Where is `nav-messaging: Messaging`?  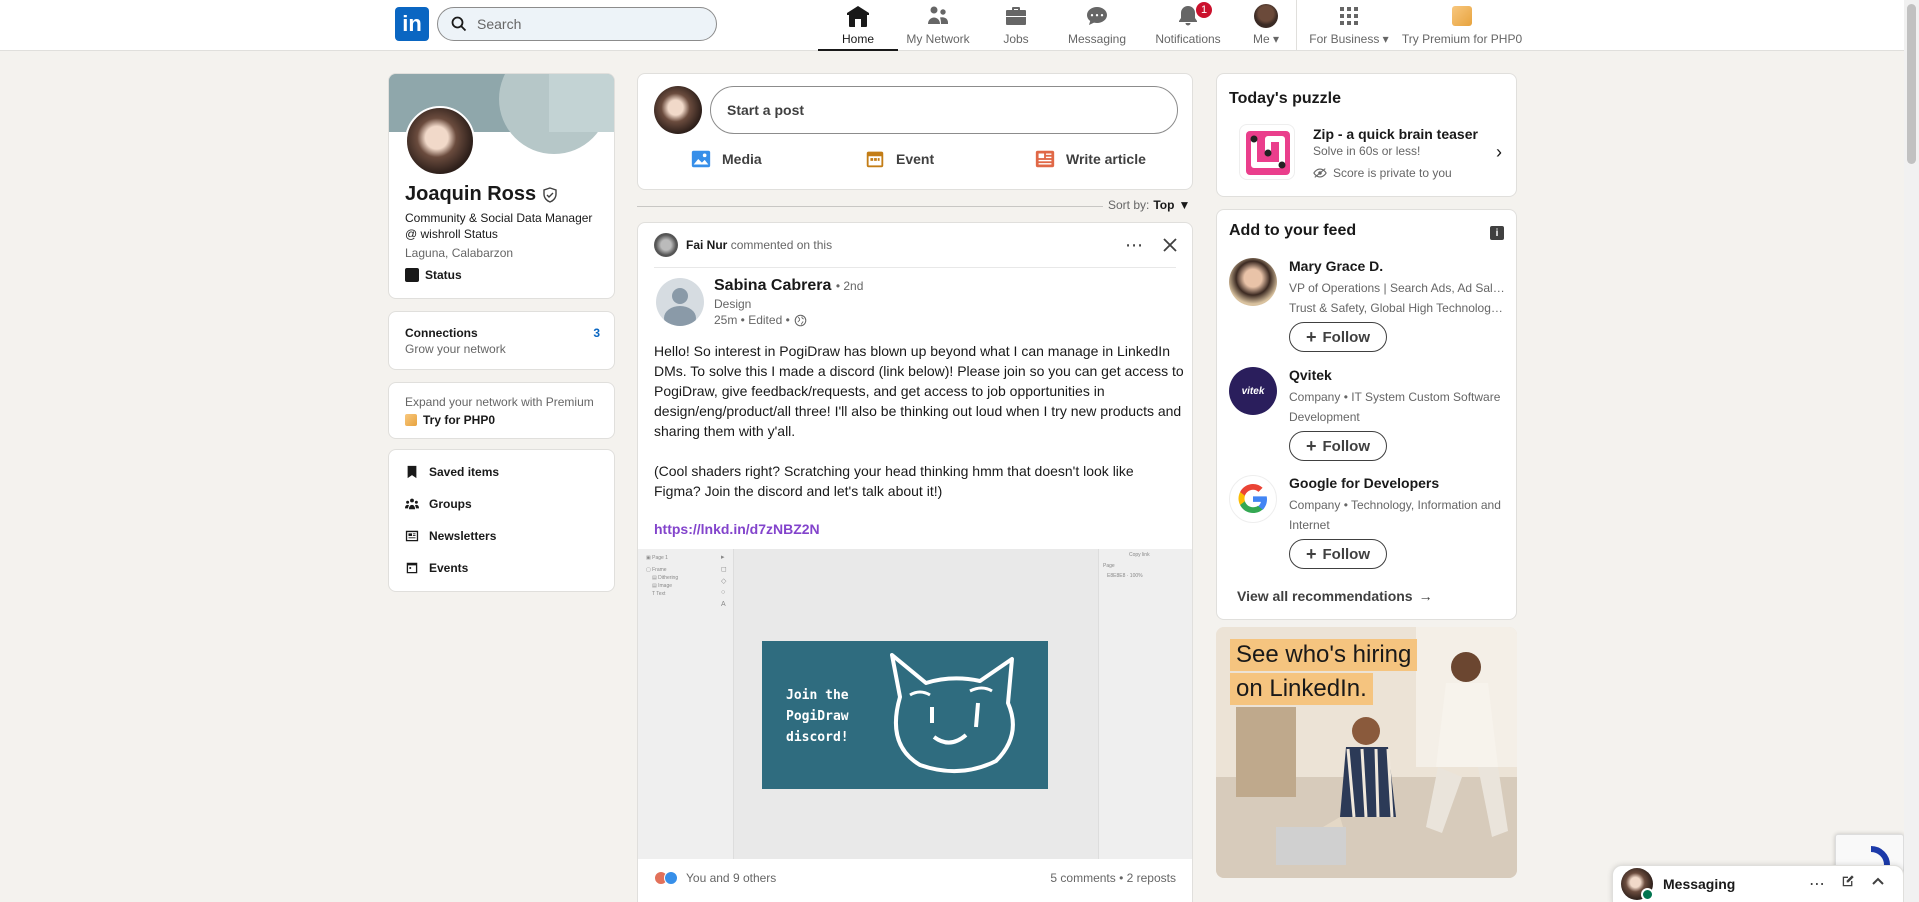 nav-messaging: Messaging is located at coordinates (1097, 25).